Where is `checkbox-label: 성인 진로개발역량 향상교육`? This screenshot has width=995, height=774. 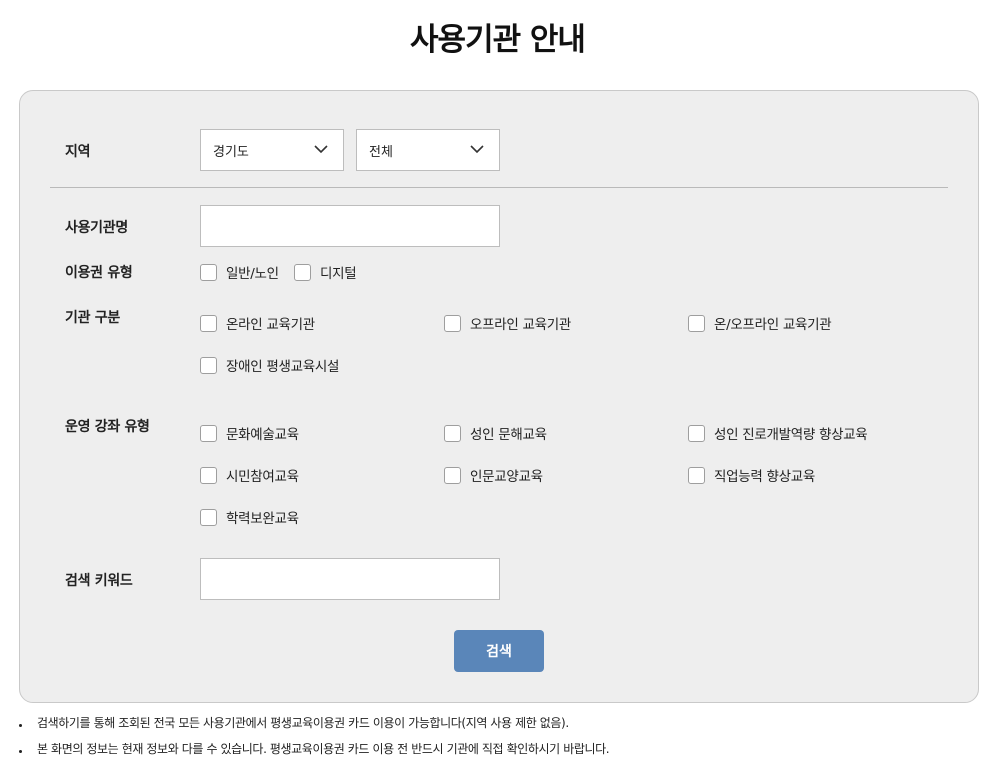
checkbox-label: 성인 진로개발역량 향상교육 is located at coordinates (791, 435).